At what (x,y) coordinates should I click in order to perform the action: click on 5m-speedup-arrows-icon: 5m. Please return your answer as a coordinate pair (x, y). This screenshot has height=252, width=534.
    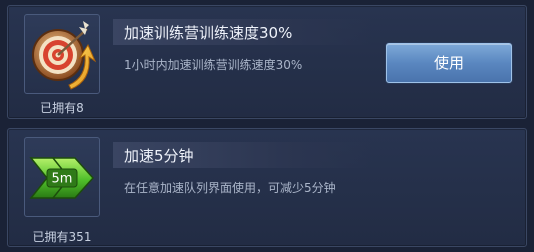
    Looking at the image, I should click on (62, 178).